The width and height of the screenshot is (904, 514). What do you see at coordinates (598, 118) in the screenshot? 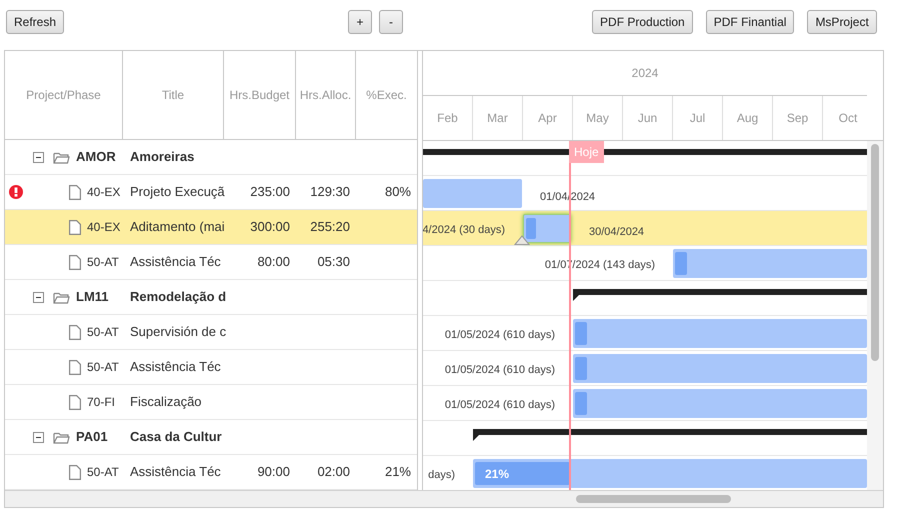
I see `month-header: May` at bounding box center [598, 118].